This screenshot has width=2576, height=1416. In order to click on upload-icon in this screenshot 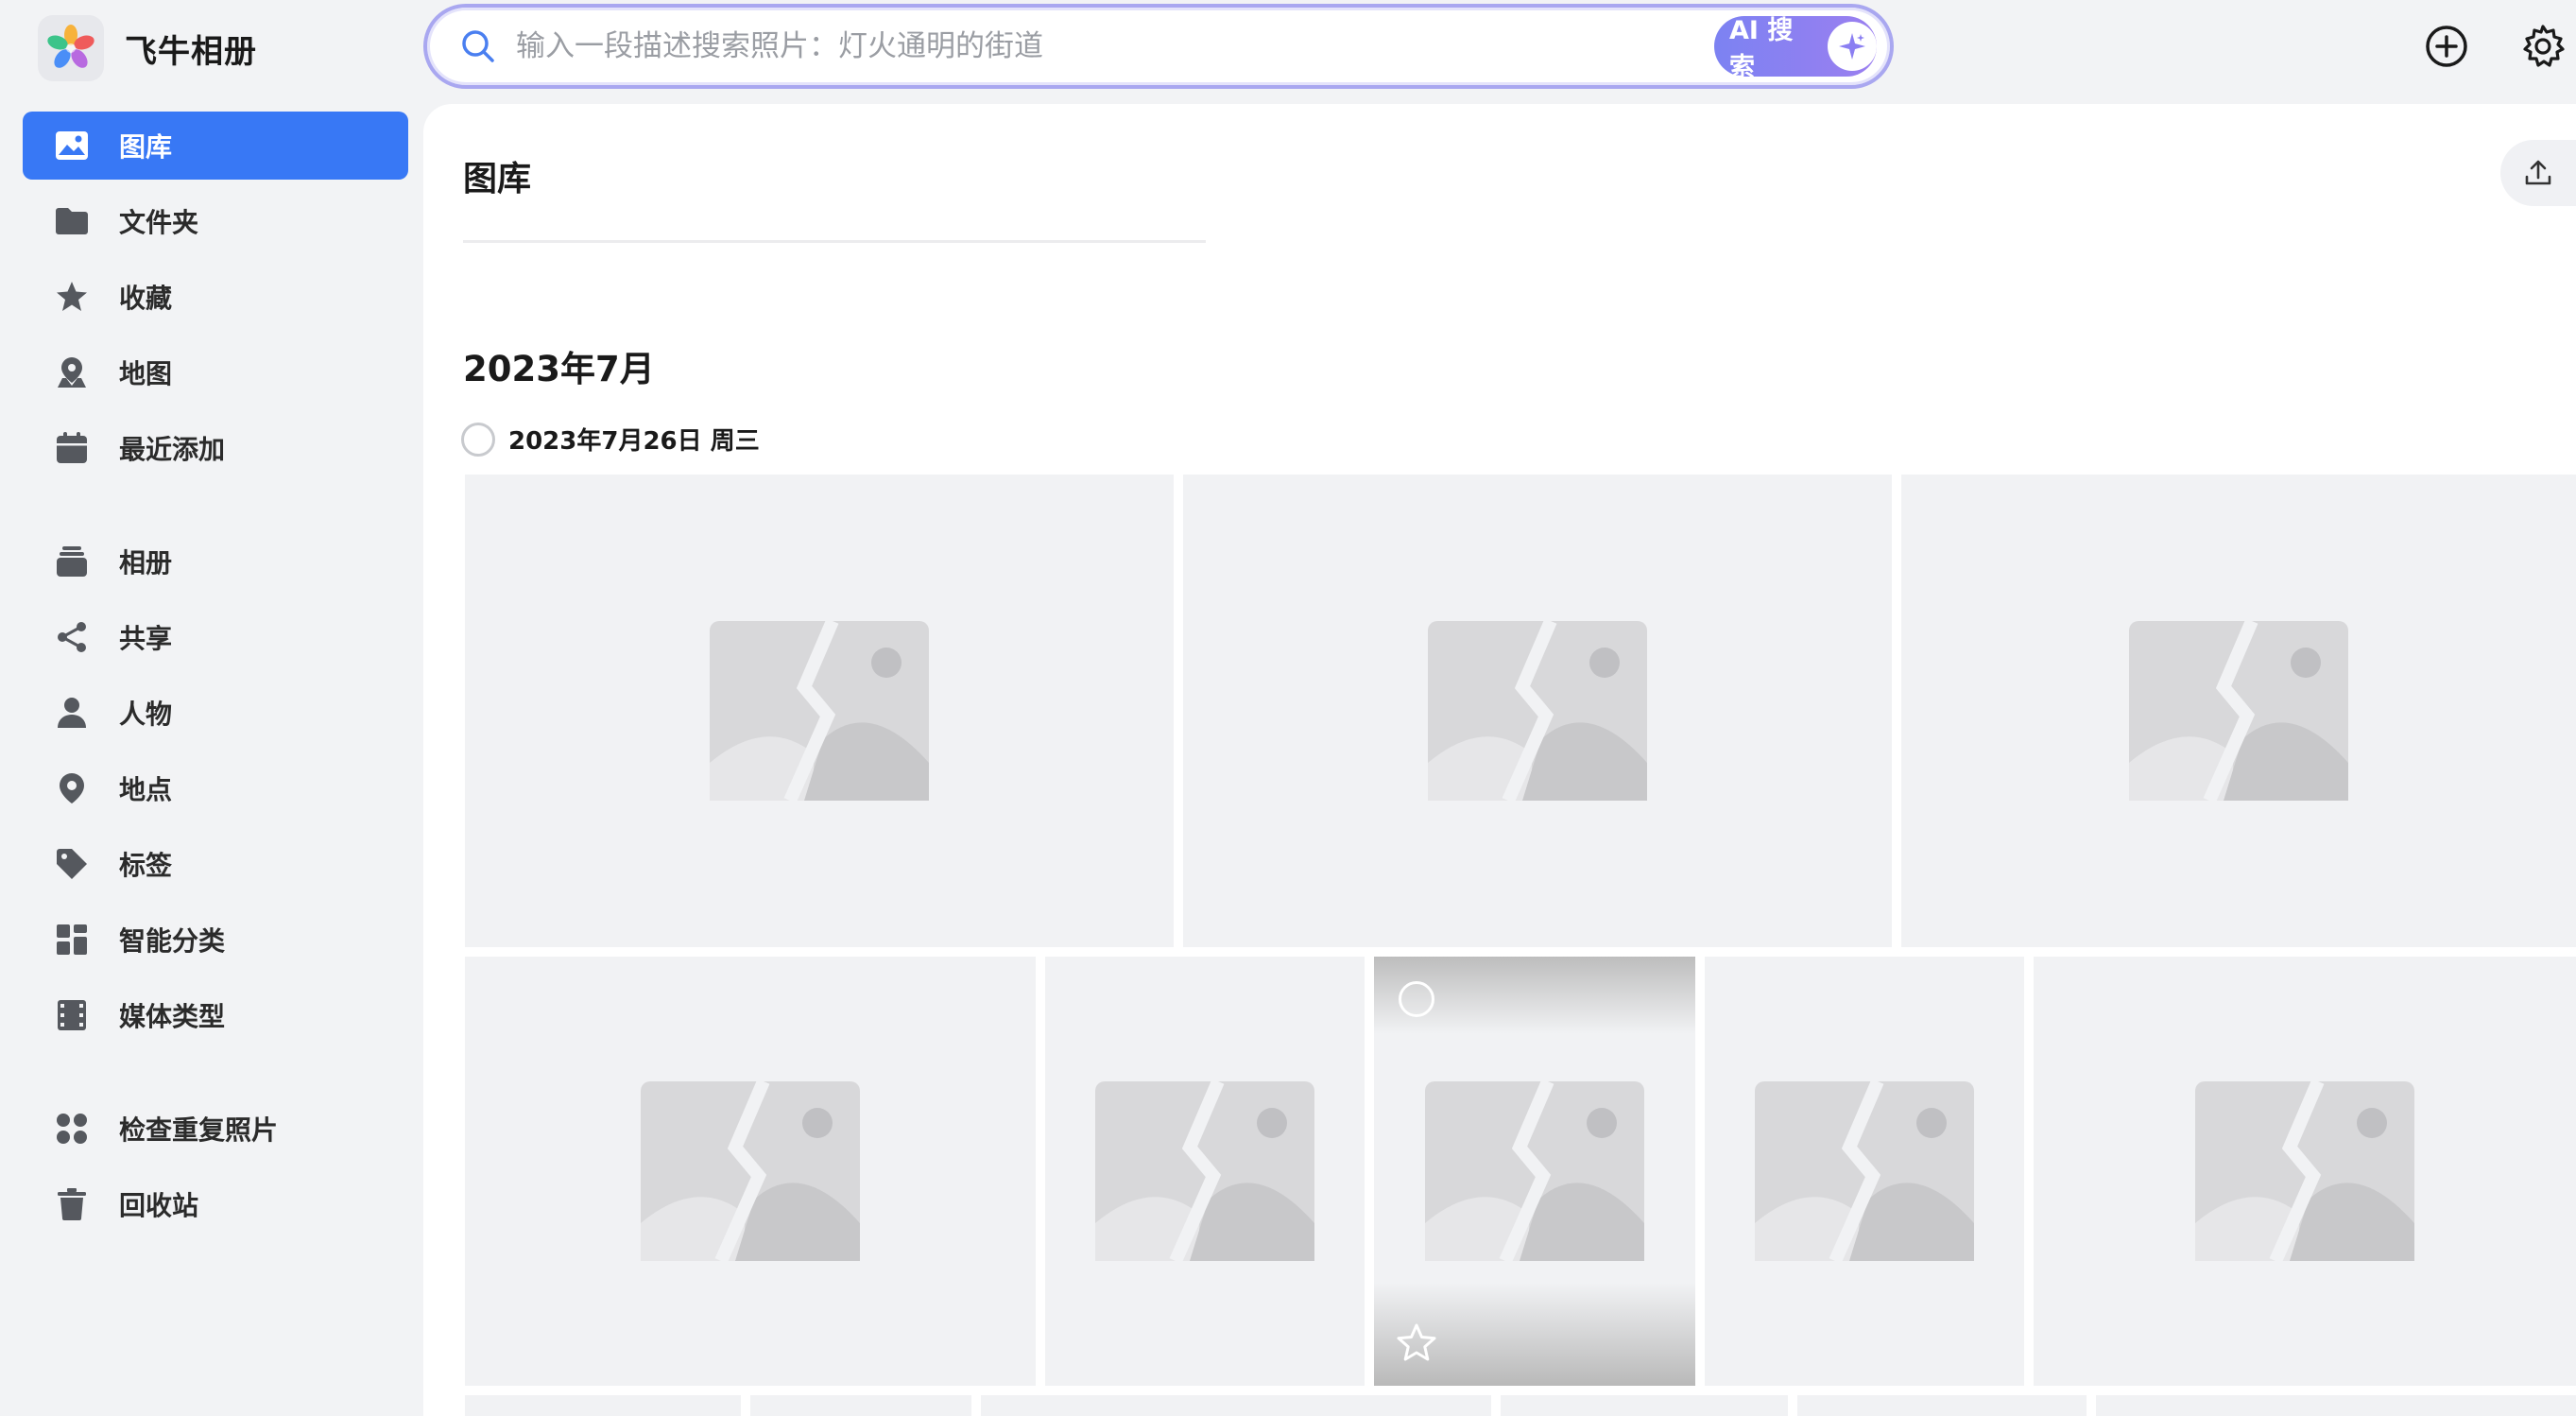, I will do `click(2538, 172)`.